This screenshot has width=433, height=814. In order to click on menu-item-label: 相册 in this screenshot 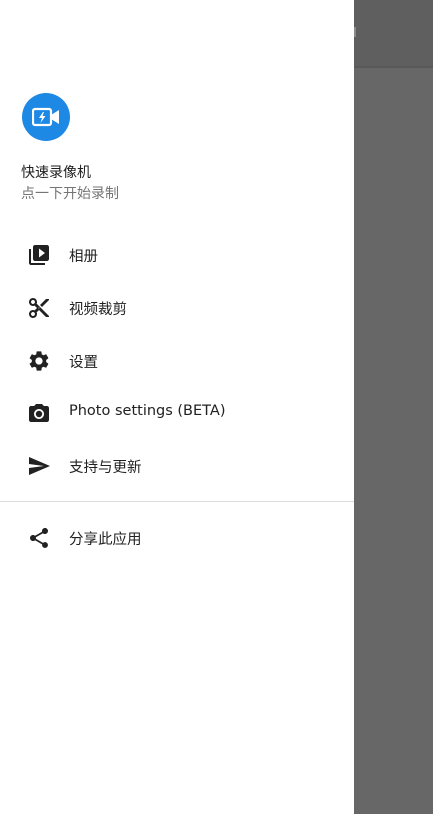, I will do `click(83, 257)`.